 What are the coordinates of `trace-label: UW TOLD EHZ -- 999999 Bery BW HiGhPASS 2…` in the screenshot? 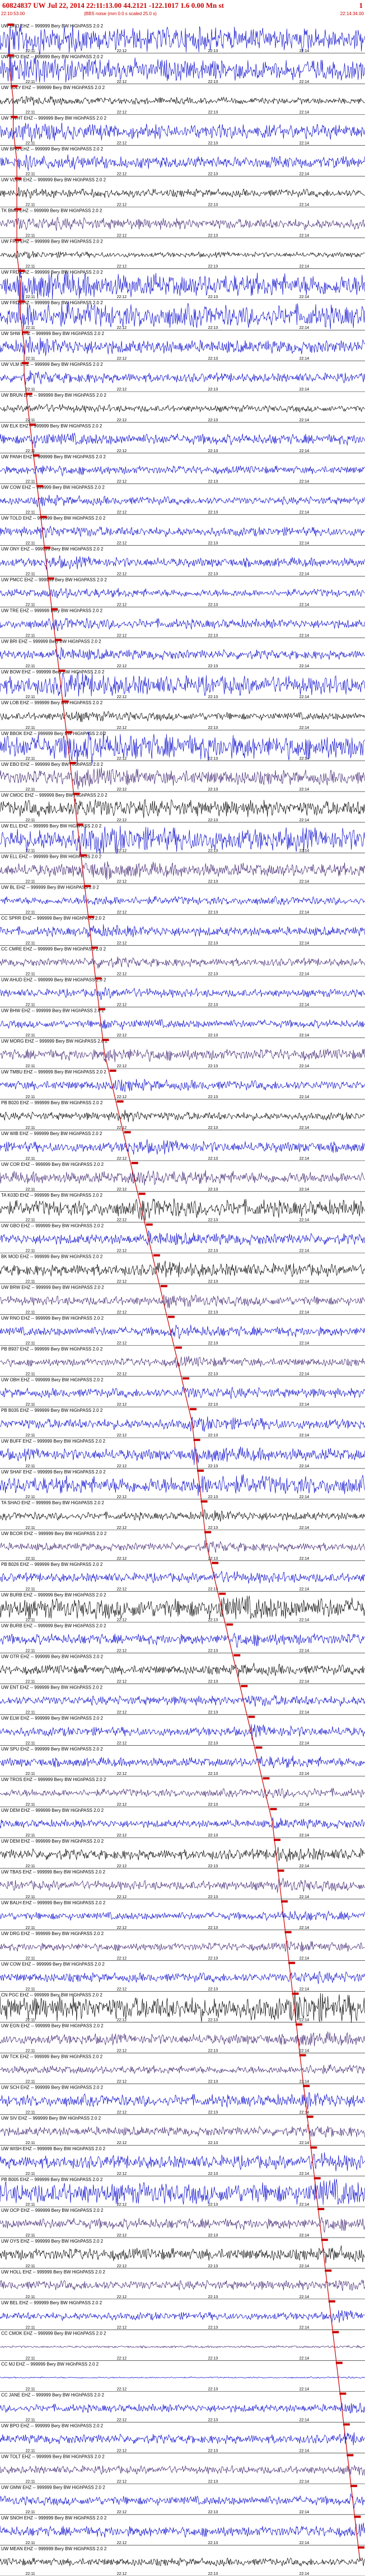 It's located at (53, 518).